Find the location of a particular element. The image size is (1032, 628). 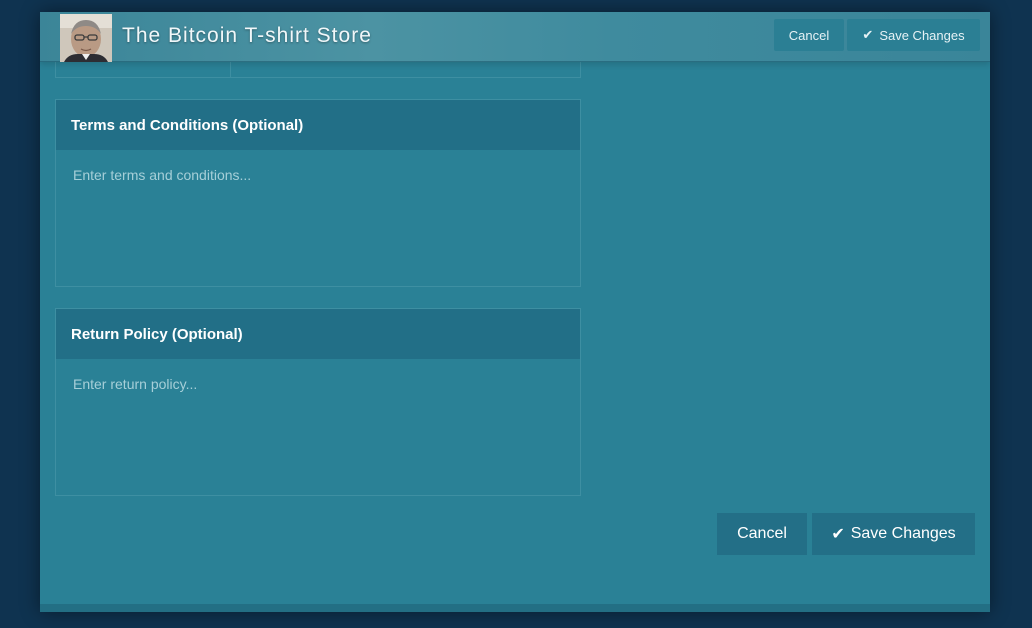

window-bottom-bar is located at coordinates (515, 608).